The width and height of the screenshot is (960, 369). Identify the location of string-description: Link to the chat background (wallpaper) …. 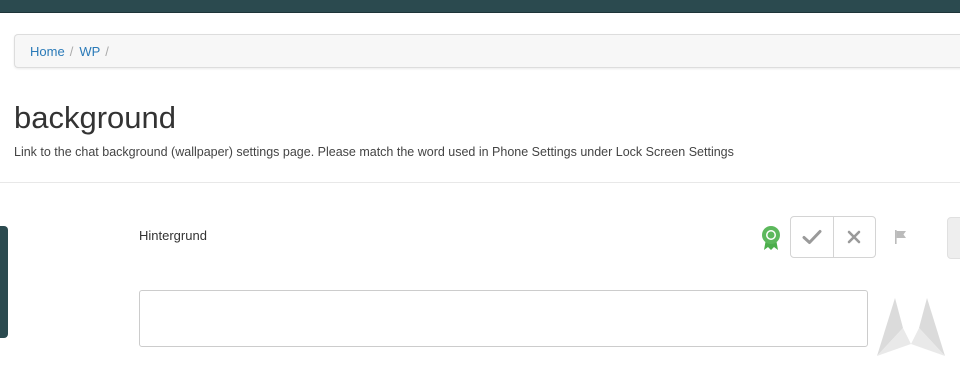
(374, 152).